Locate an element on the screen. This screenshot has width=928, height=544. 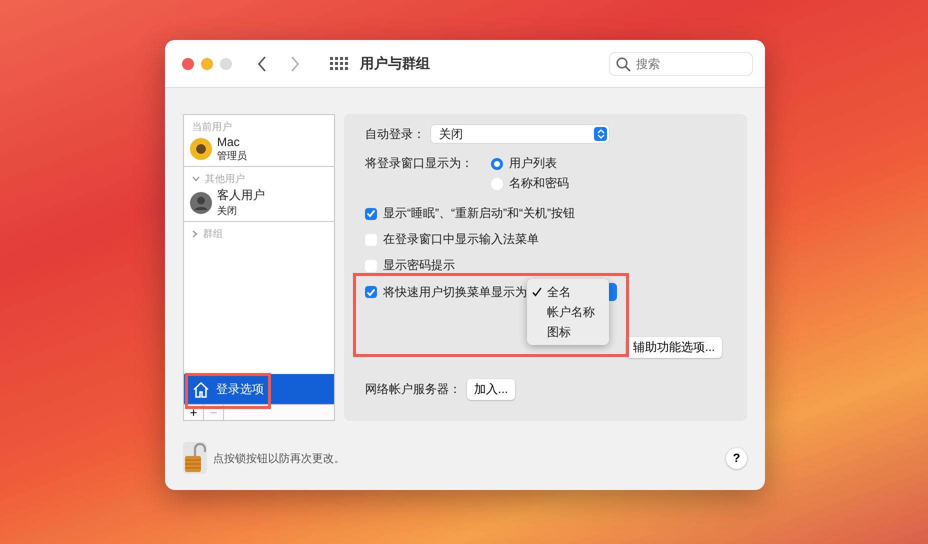
lock-hint: 点按锁按钮以防再次更改。 is located at coordinates (279, 459).